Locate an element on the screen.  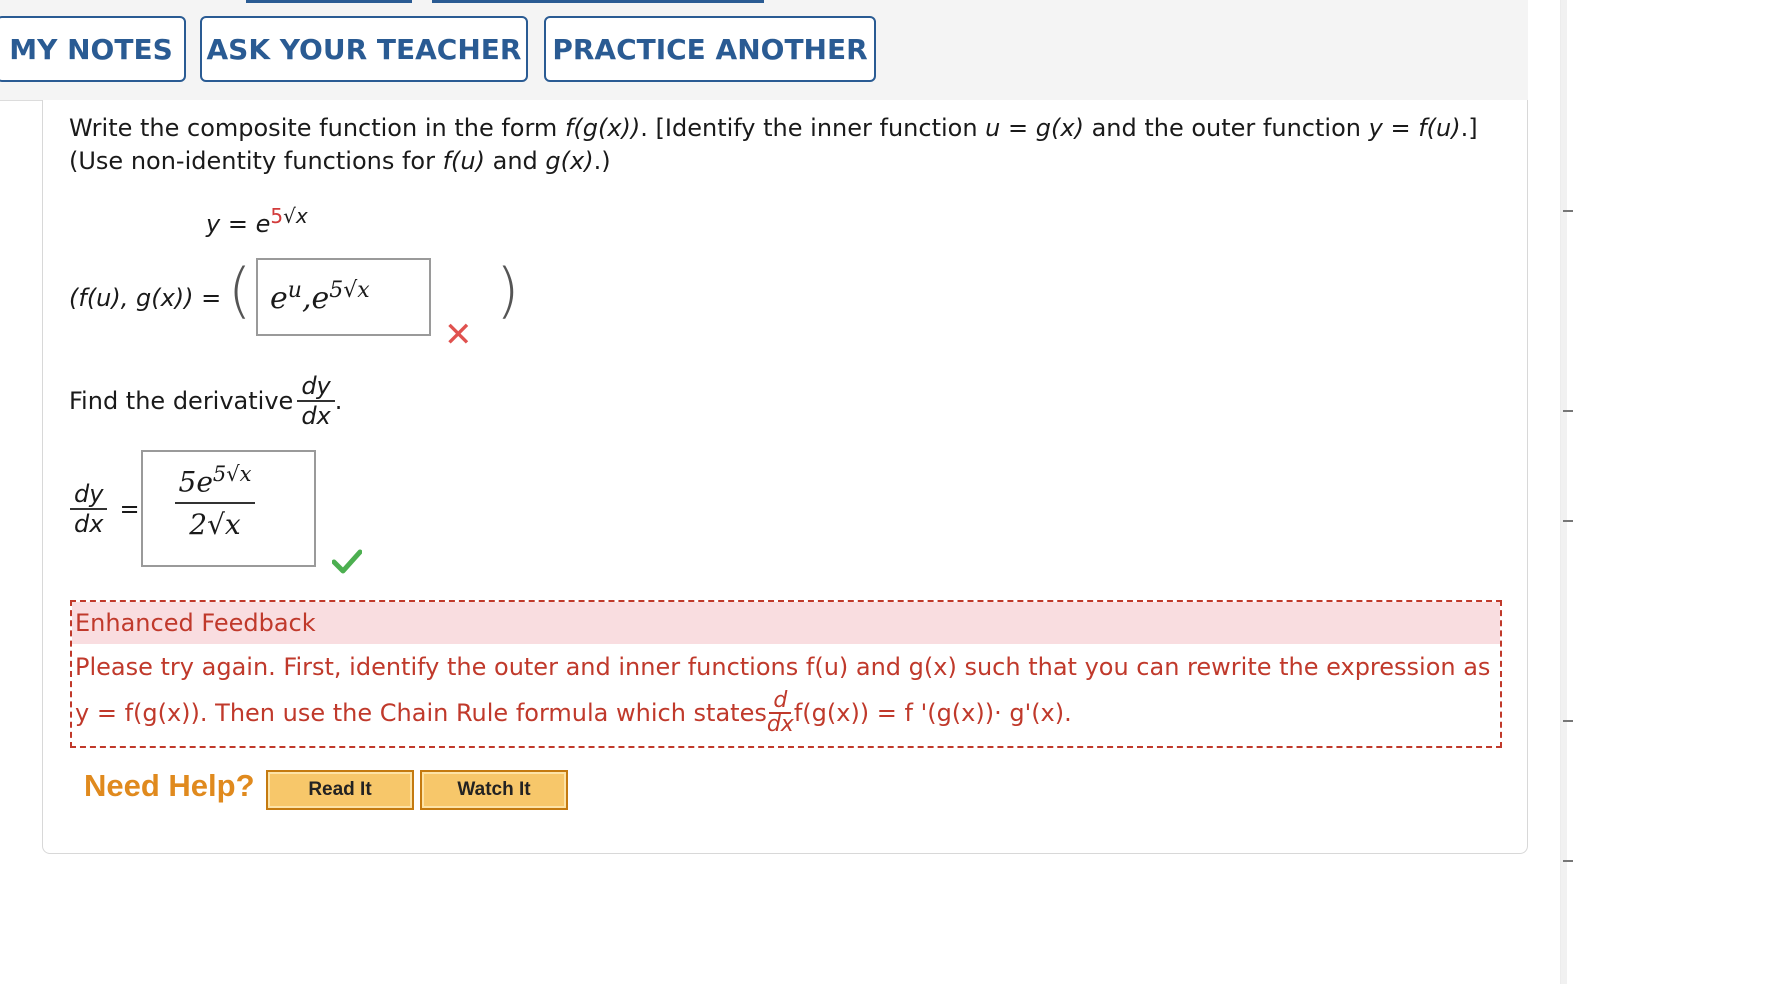
given-equation: y = e5√x is located at coordinates (257, 221).